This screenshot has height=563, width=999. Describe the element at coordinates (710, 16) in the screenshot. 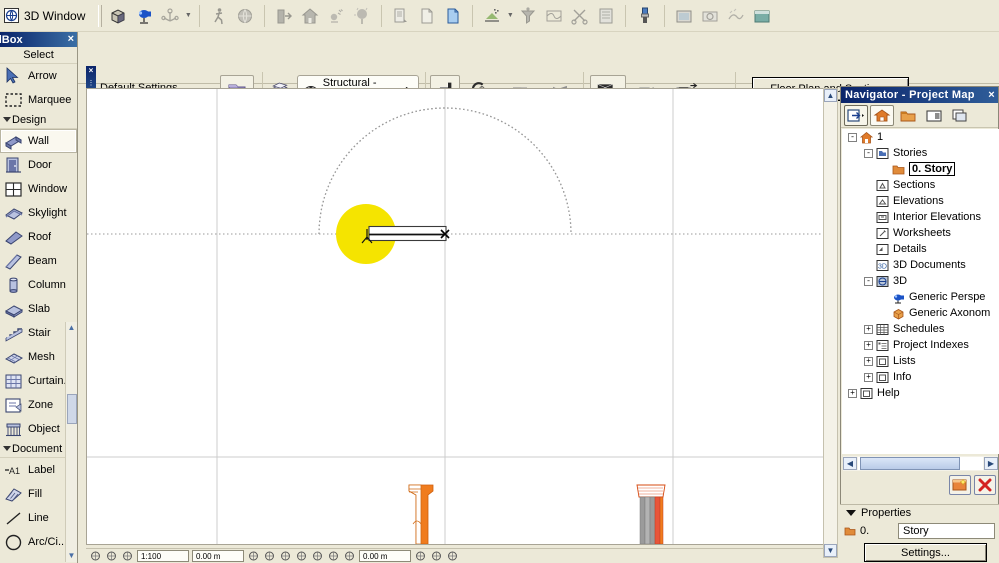

I see `photo-render-icon-button` at that location.